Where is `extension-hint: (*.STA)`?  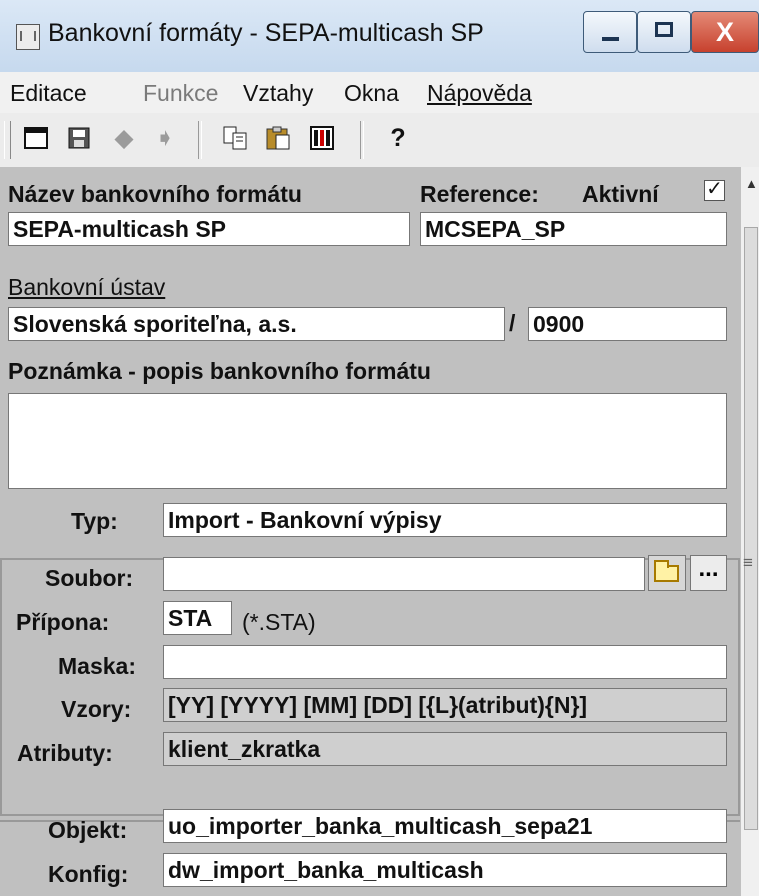
extension-hint: (*.STA) is located at coordinates (279, 622).